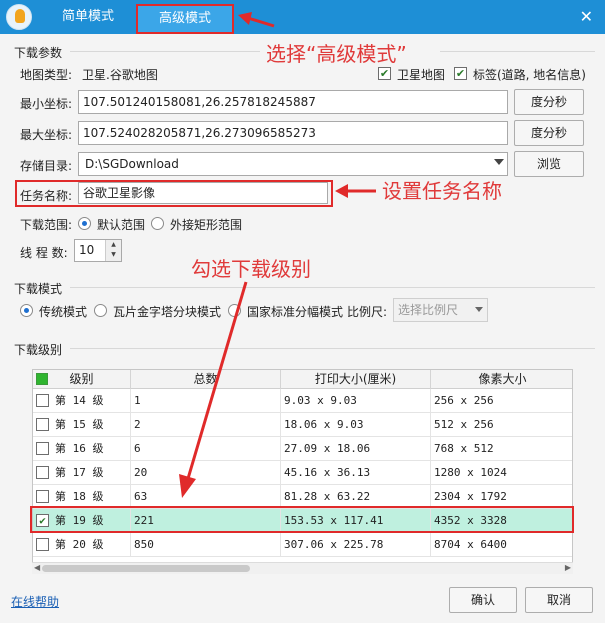  I want to click on cell-pixel-size: 1280 x 1024, so click(501, 473).